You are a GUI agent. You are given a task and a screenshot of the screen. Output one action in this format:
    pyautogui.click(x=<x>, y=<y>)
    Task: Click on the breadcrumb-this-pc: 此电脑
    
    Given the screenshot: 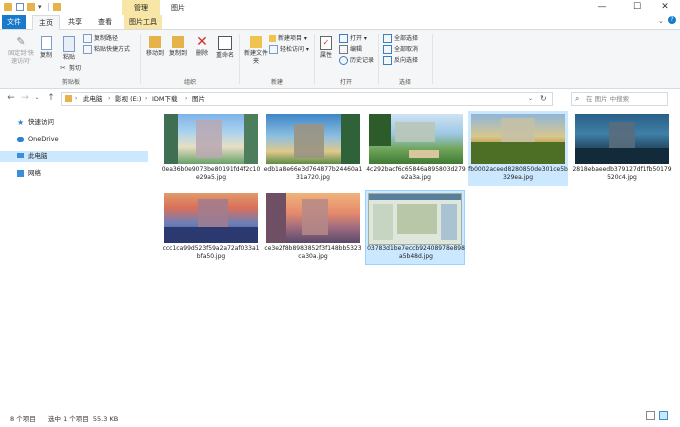 What is the action you would take?
    pyautogui.click(x=93, y=99)
    